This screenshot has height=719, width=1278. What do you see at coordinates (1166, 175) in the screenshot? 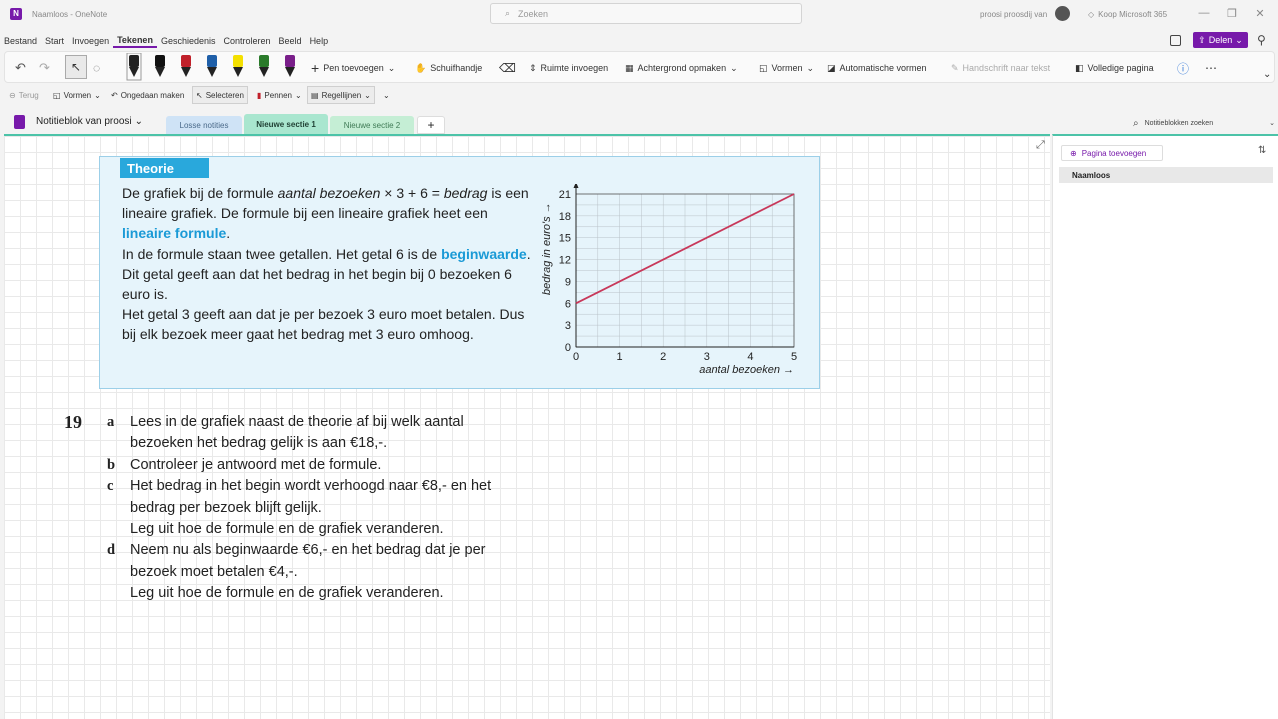
I see `page-item: Naamloos` at bounding box center [1166, 175].